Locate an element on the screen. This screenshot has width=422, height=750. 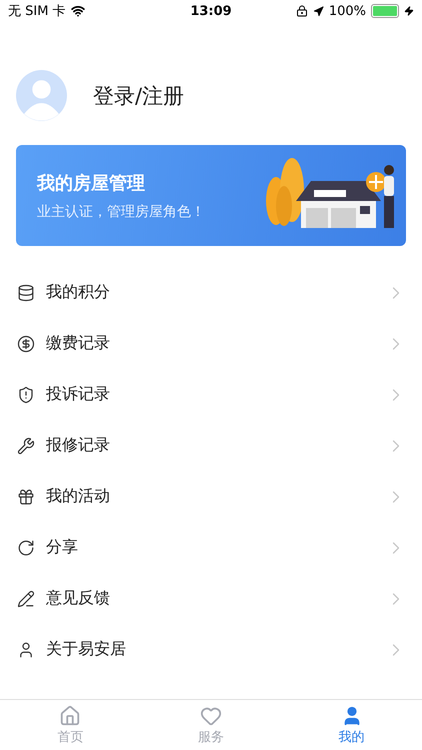
menu-item: 报修记录 is located at coordinates (211, 445).